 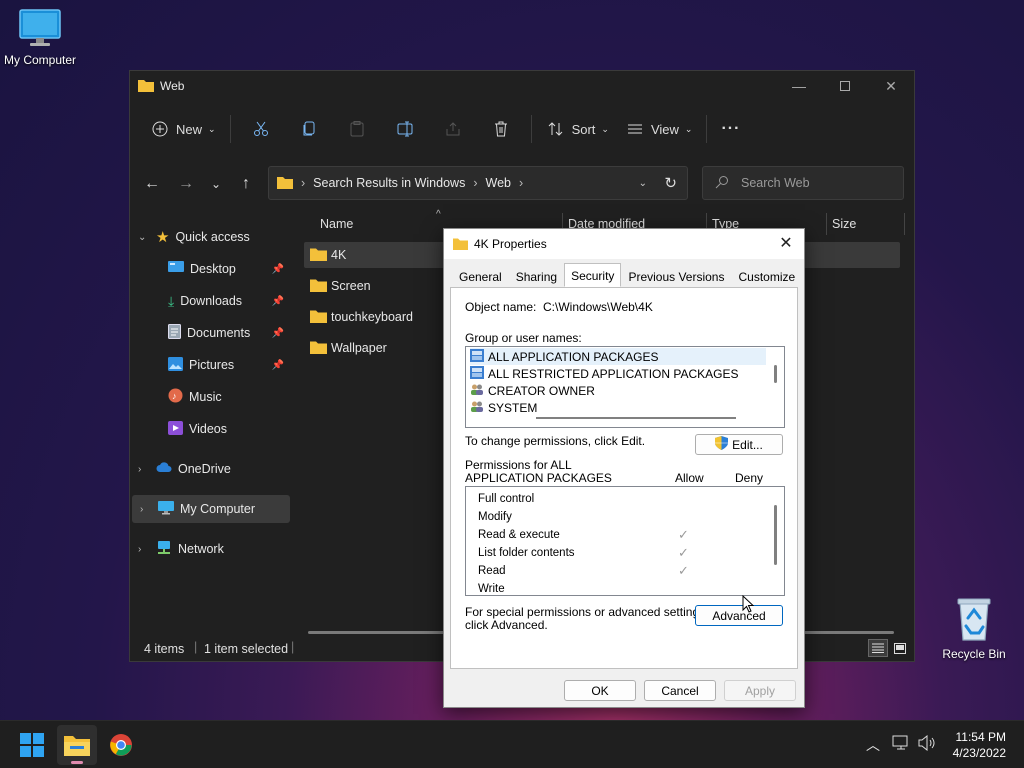 What do you see at coordinates (163, 237) in the screenshot?
I see `star-icon: ★` at bounding box center [163, 237].